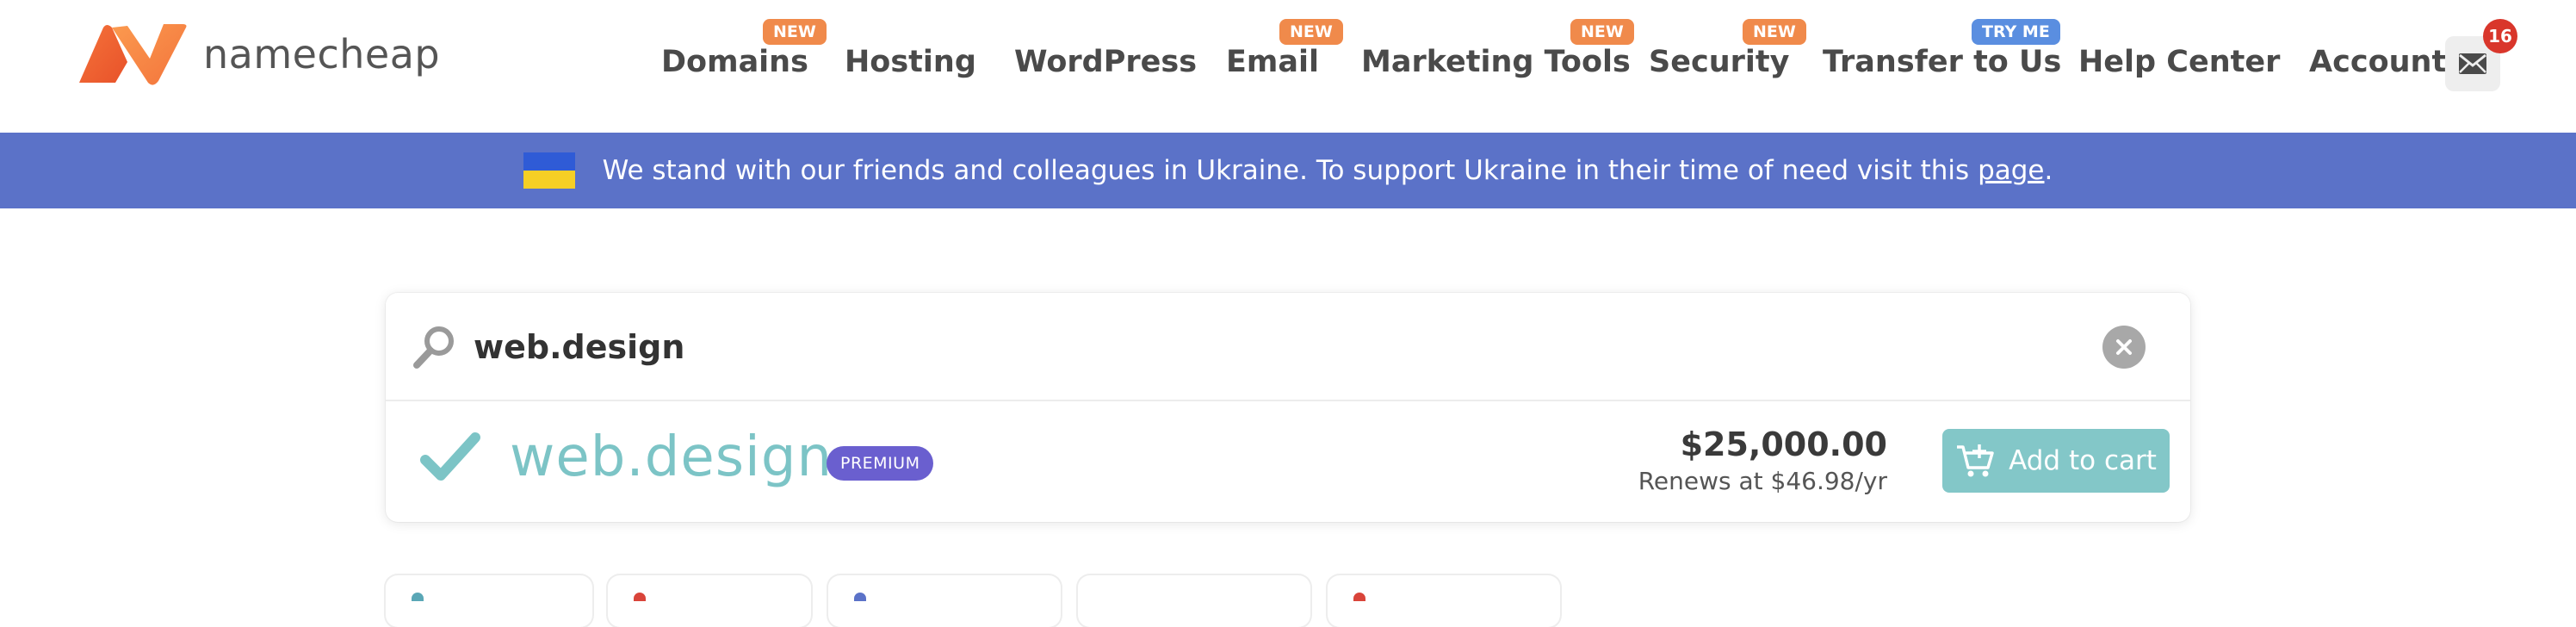 This screenshot has height=627, width=2576. What do you see at coordinates (1602, 32) in the screenshot?
I see `nav-marketing-tools-badge: NEW` at bounding box center [1602, 32].